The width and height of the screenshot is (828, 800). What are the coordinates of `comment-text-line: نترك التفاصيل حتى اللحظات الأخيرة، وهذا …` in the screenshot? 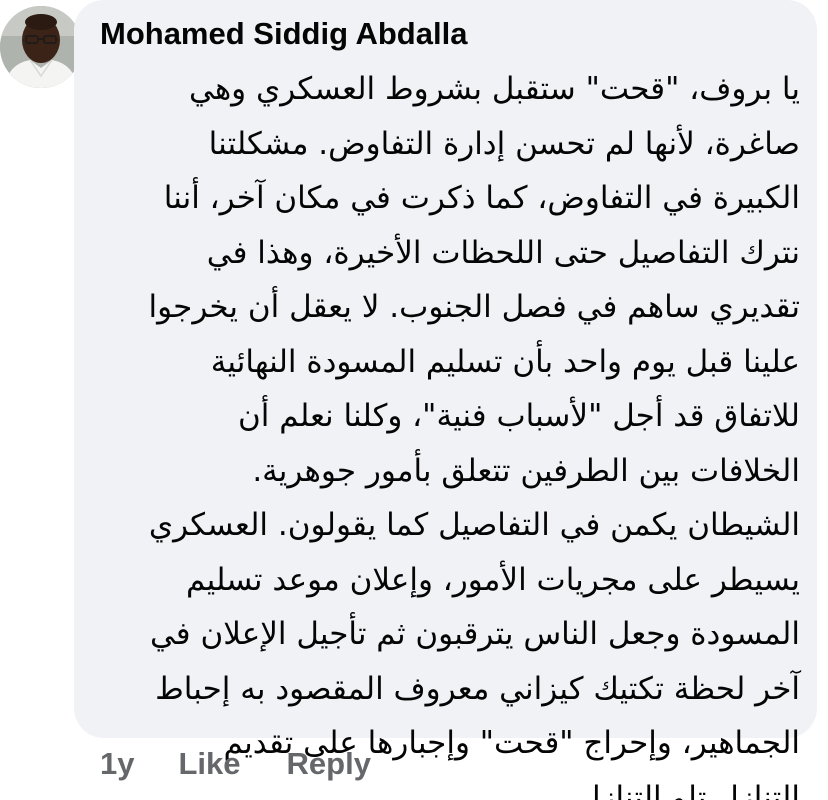 It's located at (503, 252).